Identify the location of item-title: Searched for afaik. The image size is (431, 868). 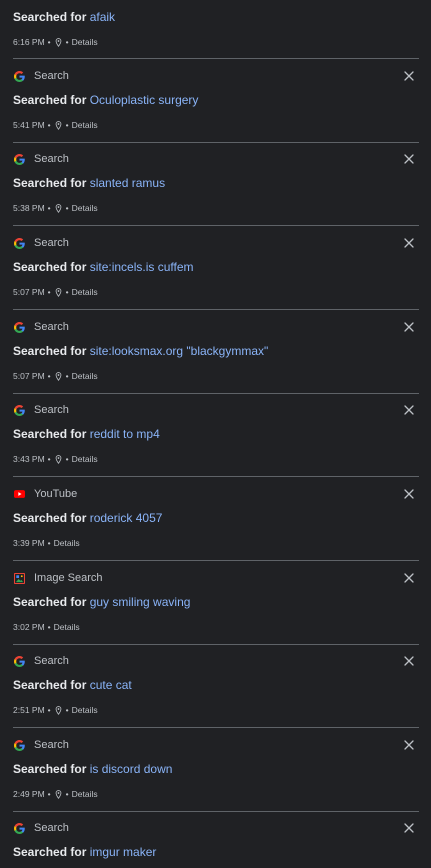
(64, 17).